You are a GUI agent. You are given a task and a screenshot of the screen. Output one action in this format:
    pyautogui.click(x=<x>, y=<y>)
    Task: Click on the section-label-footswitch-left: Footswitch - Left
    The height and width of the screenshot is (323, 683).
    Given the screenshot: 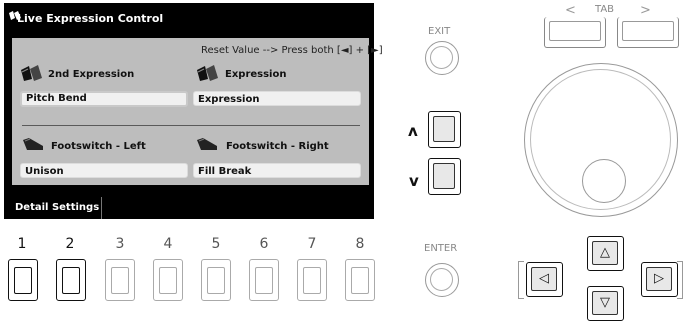 What is the action you would take?
    pyautogui.click(x=98, y=146)
    